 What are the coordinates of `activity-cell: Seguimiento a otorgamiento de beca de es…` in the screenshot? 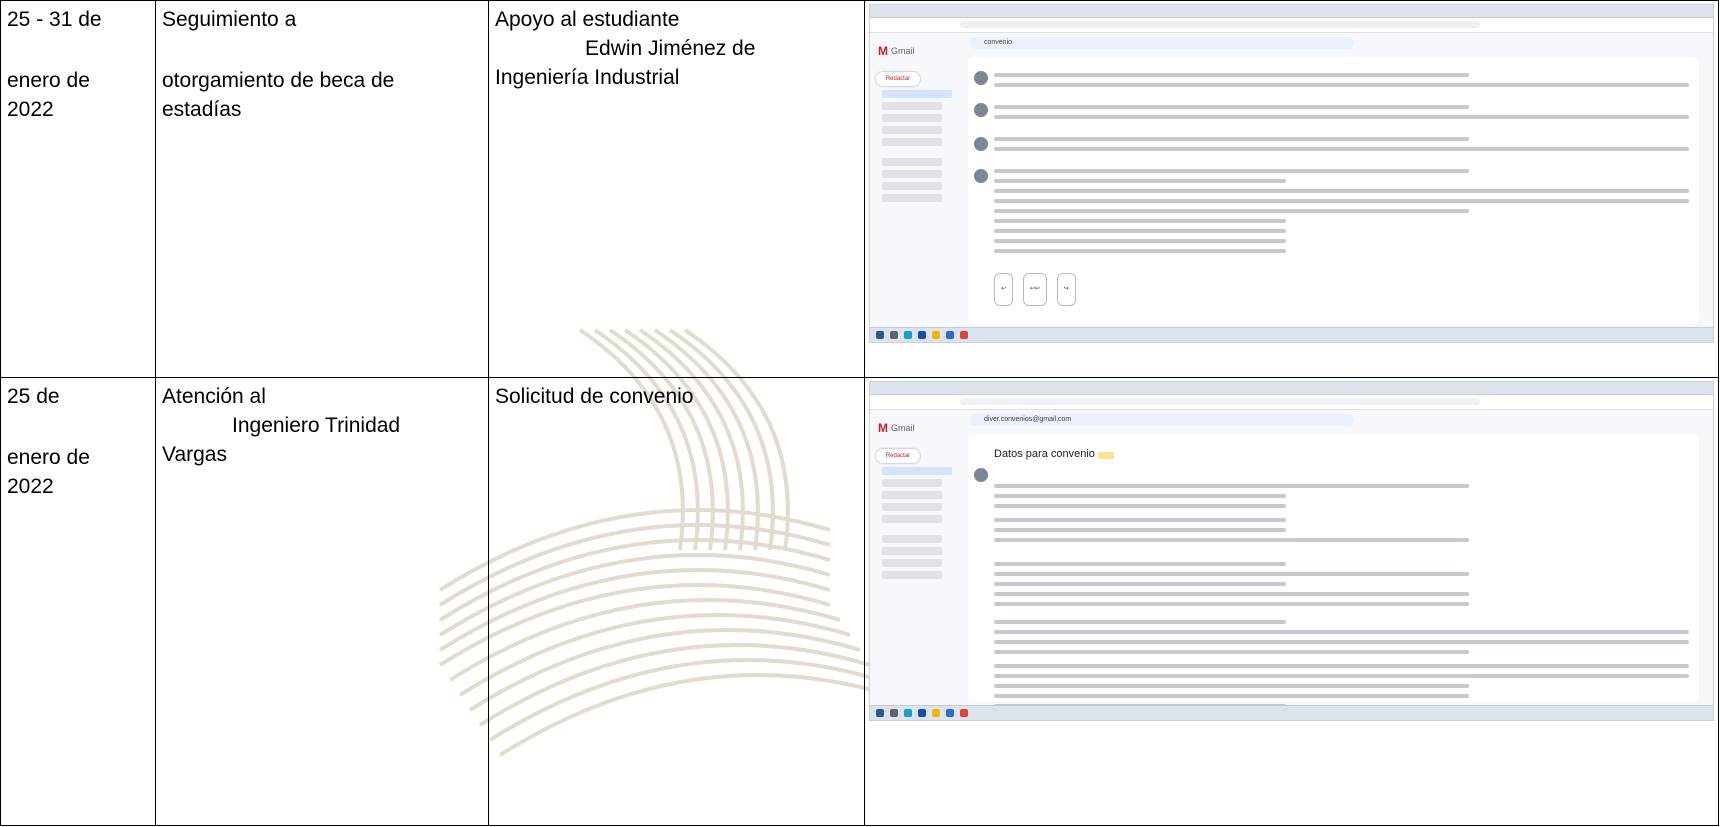 It's located at (322, 189).